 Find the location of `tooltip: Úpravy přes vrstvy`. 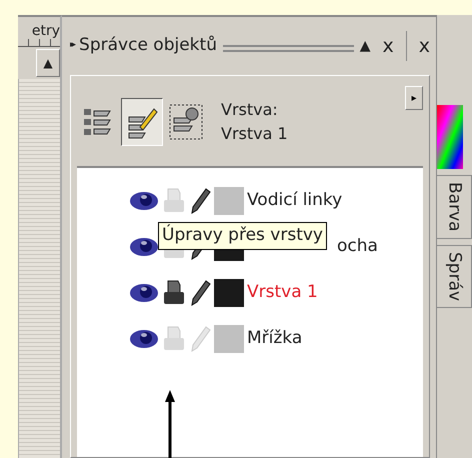

tooltip: Úpravy přes vrstvy is located at coordinates (242, 236).